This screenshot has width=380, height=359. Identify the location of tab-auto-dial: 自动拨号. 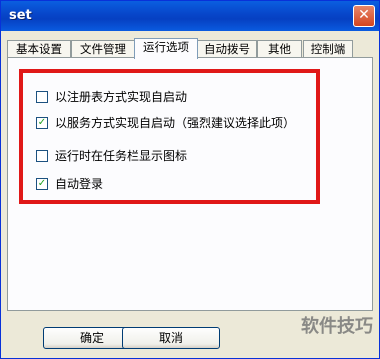
(227, 49).